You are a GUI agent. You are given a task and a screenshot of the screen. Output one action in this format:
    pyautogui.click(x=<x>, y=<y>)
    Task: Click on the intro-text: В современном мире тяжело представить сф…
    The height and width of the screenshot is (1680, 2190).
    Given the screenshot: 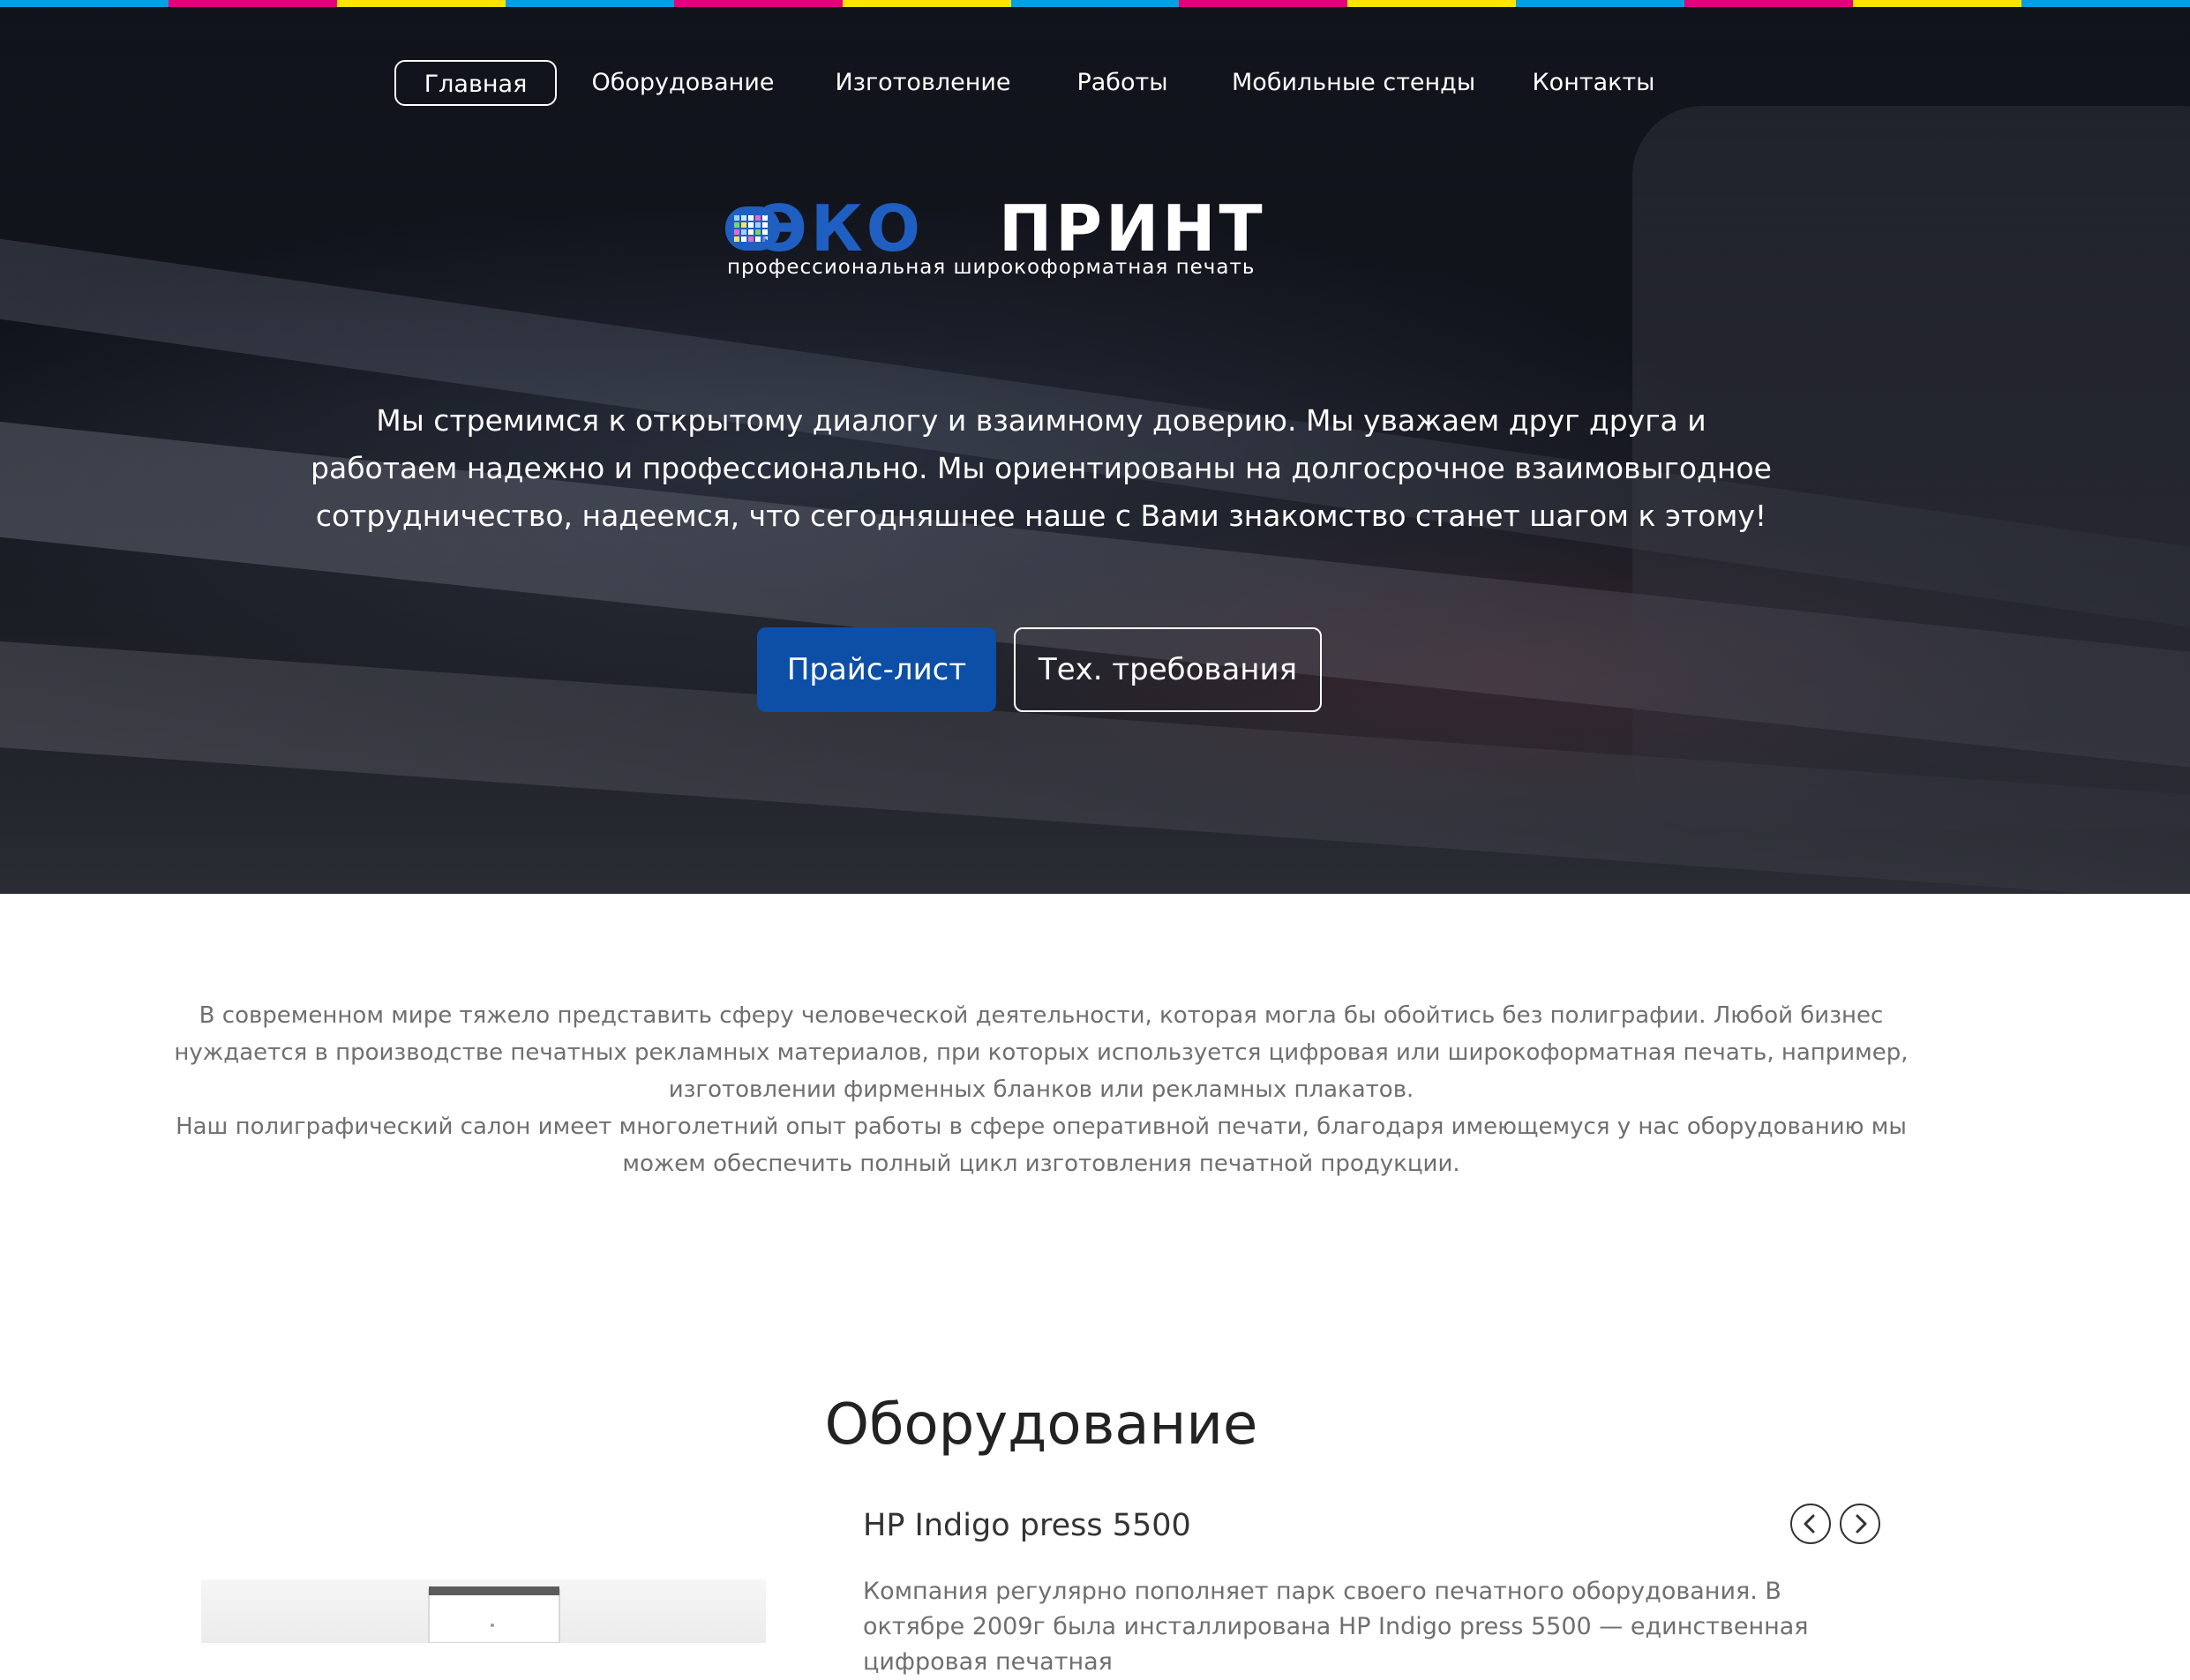 What is the action you would take?
    pyautogui.click(x=1041, y=1089)
    